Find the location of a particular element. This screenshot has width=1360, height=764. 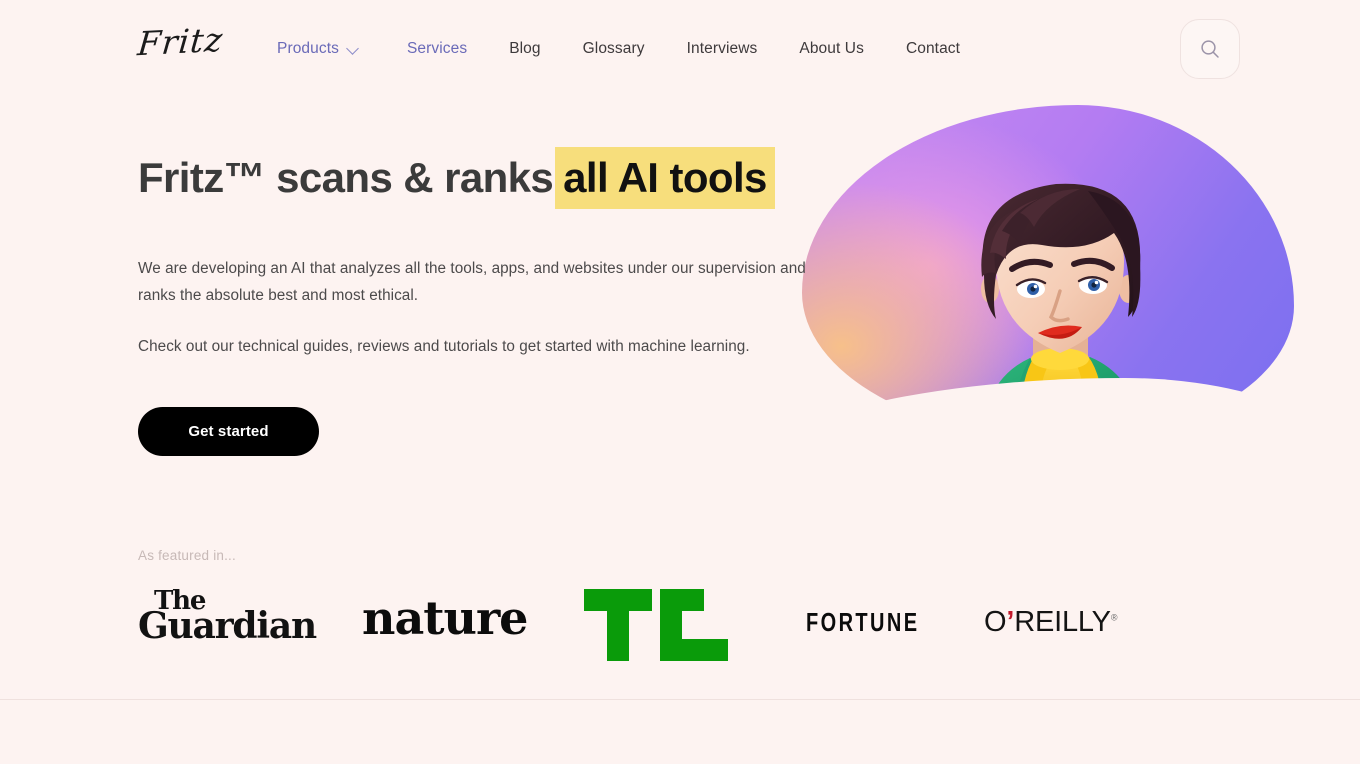

get-started-button: Get started is located at coordinates (228, 431).